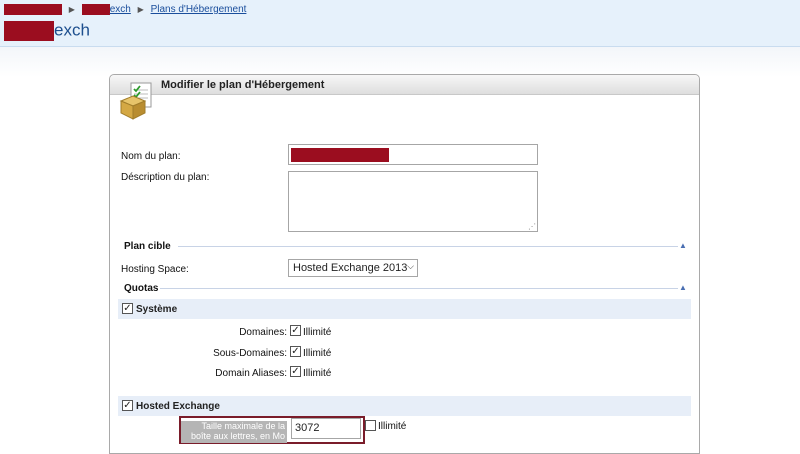 The height and width of the screenshot is (454, 800). Describe the element at coordinates (263, 332) in the screenshot. I see `domaines-label: Domaines:` at that location.